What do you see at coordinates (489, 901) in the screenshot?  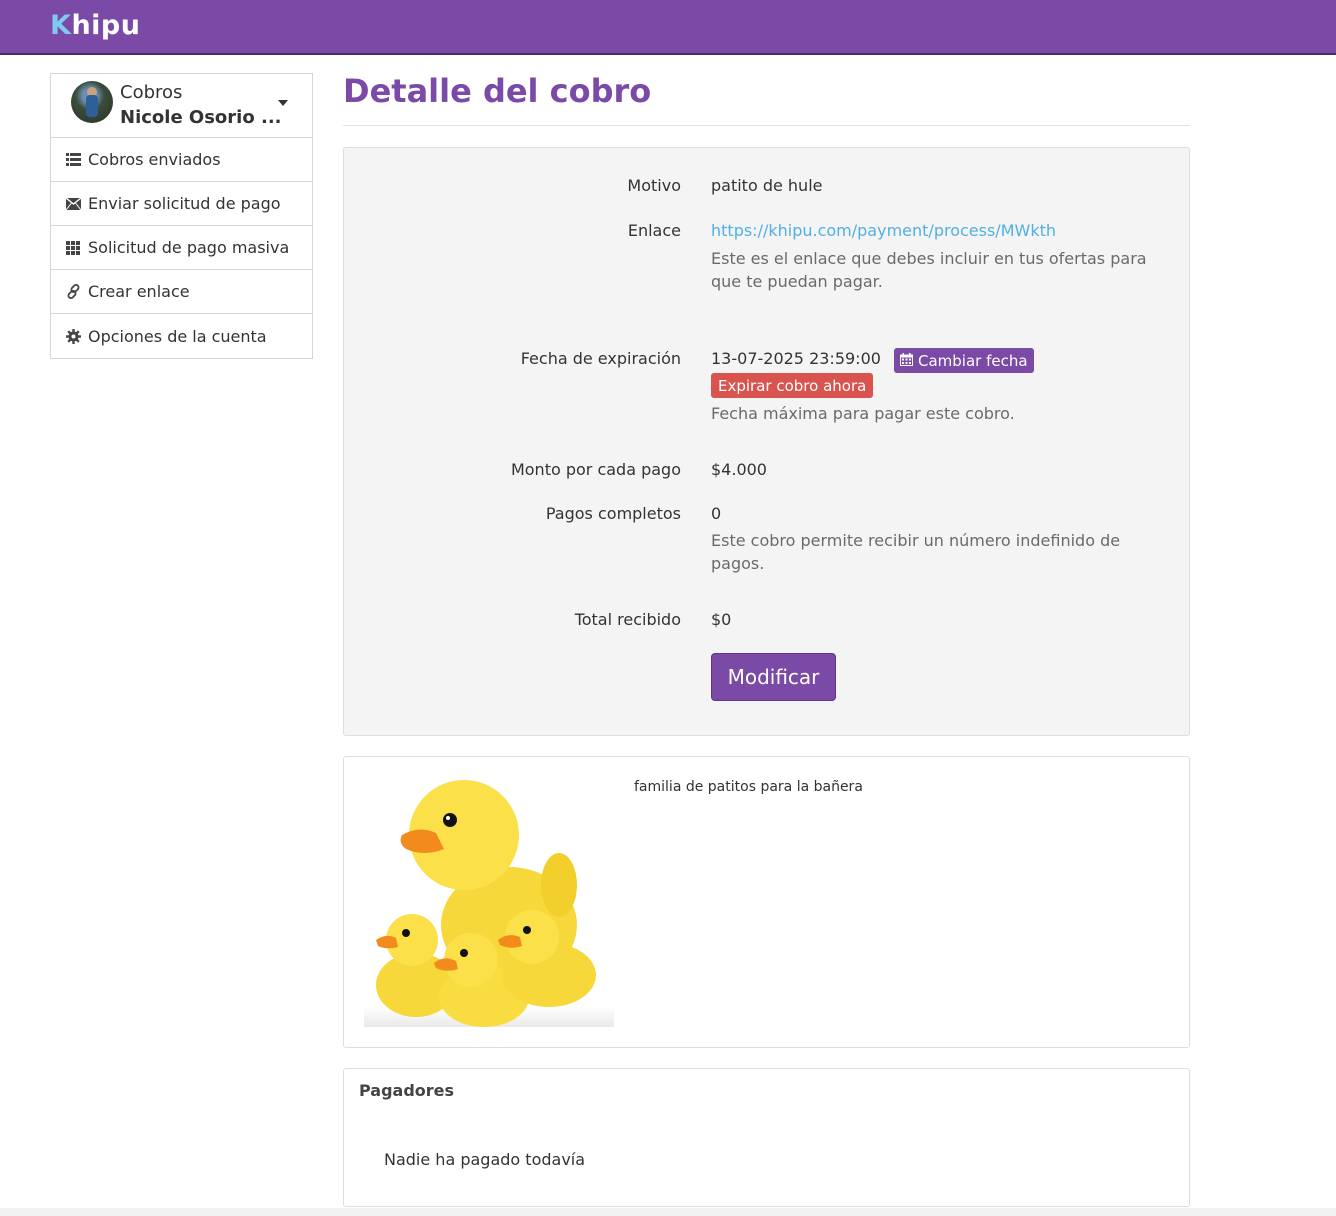 I see `rubber-ducks-image` at bounding box center [489, 901].